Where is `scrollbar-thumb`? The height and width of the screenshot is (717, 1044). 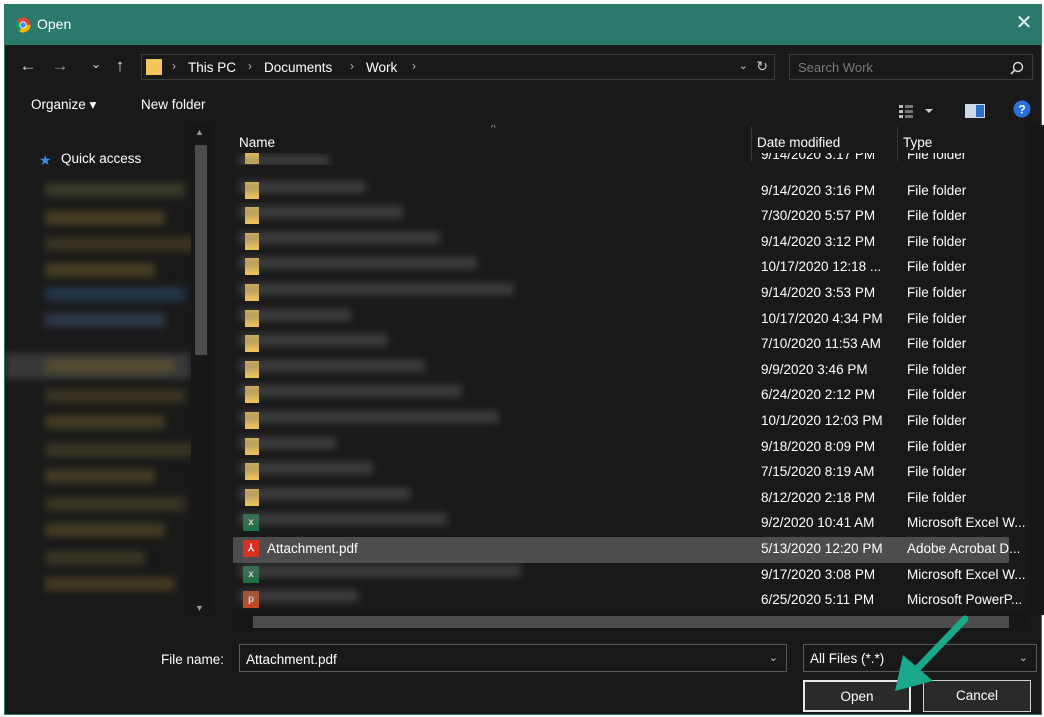
scrollbar-thumb is located at coordinates (201, 250).